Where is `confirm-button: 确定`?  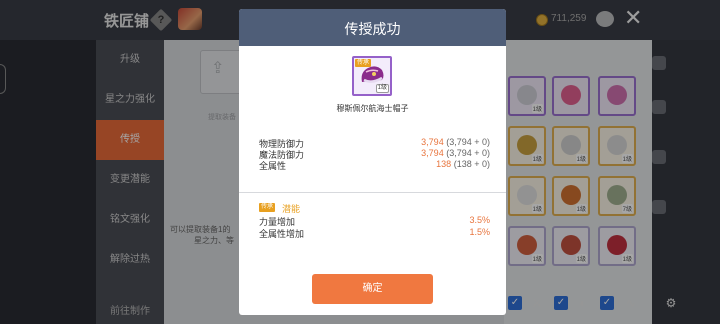 confirm-button: 确定 is located at coordinates (372, 289).